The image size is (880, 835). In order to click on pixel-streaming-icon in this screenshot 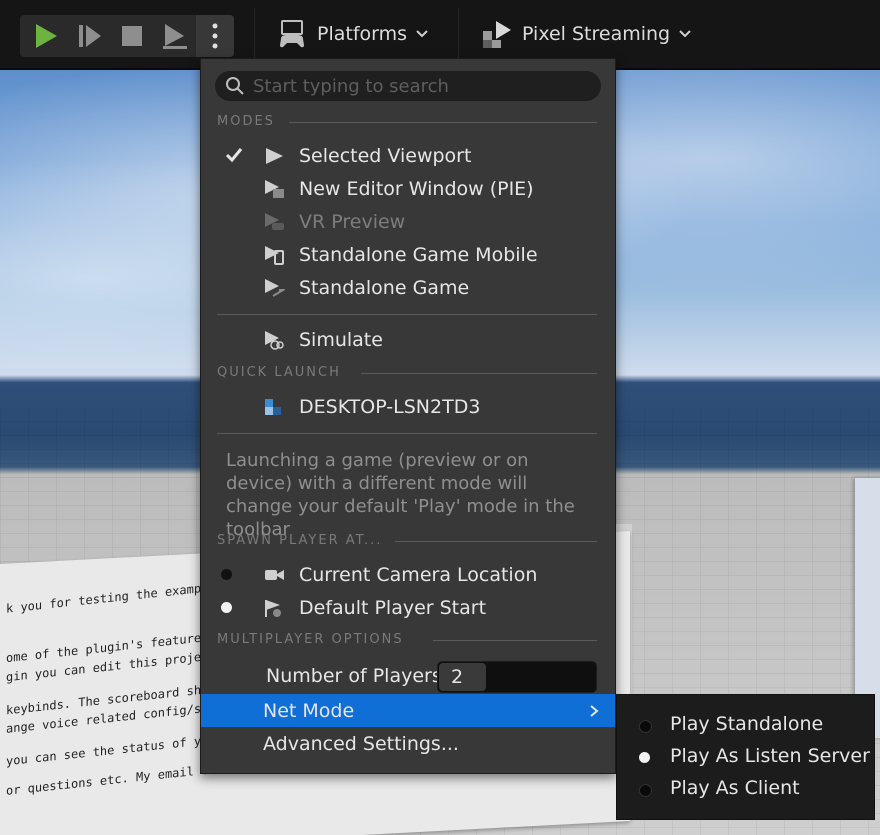, I will do `click(497, 34)`.